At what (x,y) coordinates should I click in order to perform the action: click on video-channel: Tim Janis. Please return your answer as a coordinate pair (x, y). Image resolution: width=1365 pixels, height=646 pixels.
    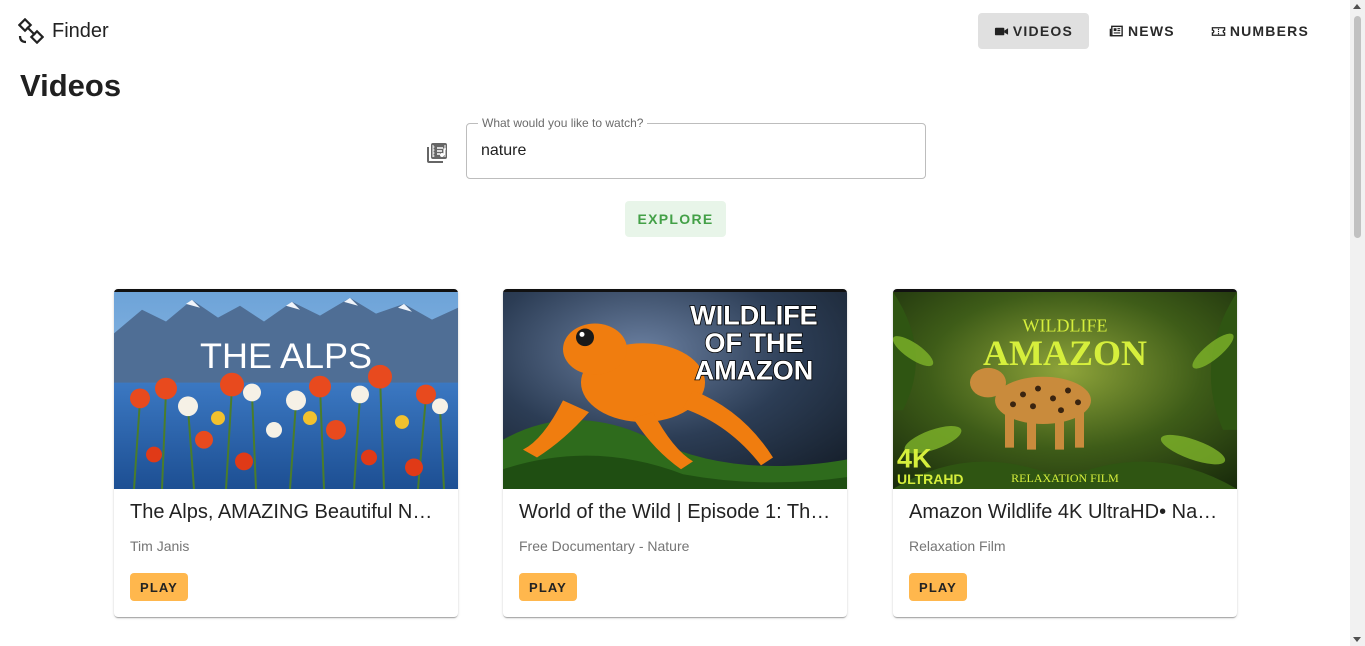
    Looking at the image, I should click on (160, 546).